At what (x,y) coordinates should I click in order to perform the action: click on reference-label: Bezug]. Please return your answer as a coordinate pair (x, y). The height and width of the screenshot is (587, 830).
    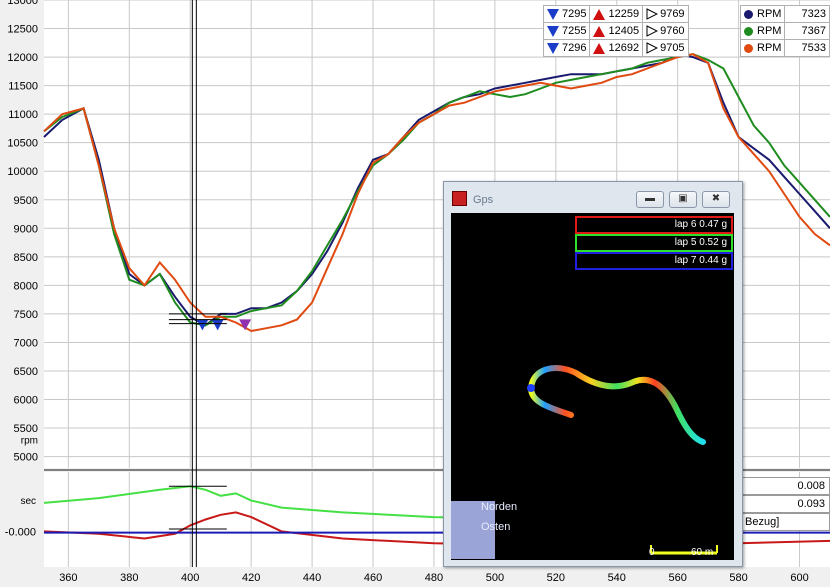
    Looking at the image, I should click on (785, 522).